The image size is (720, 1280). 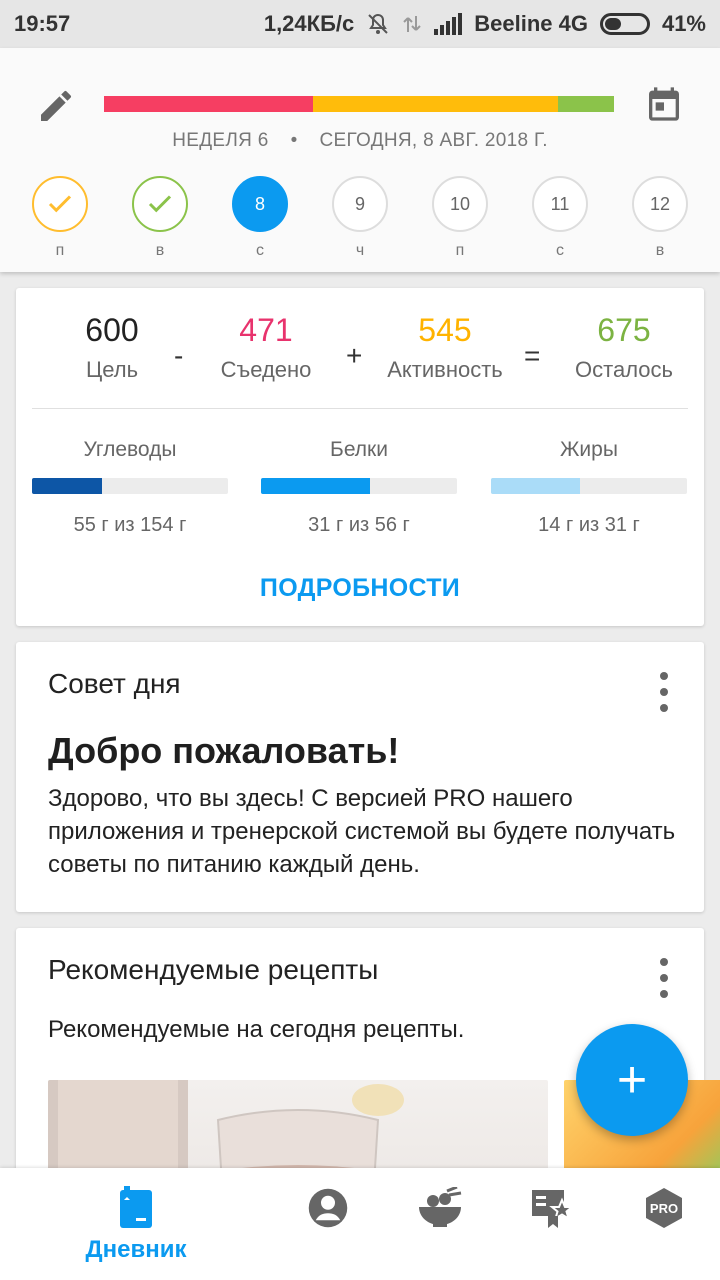 I want to click on week-days: п в 8 с 9 ч 10 п 11 с 12 в, so click(x=360, y=221).